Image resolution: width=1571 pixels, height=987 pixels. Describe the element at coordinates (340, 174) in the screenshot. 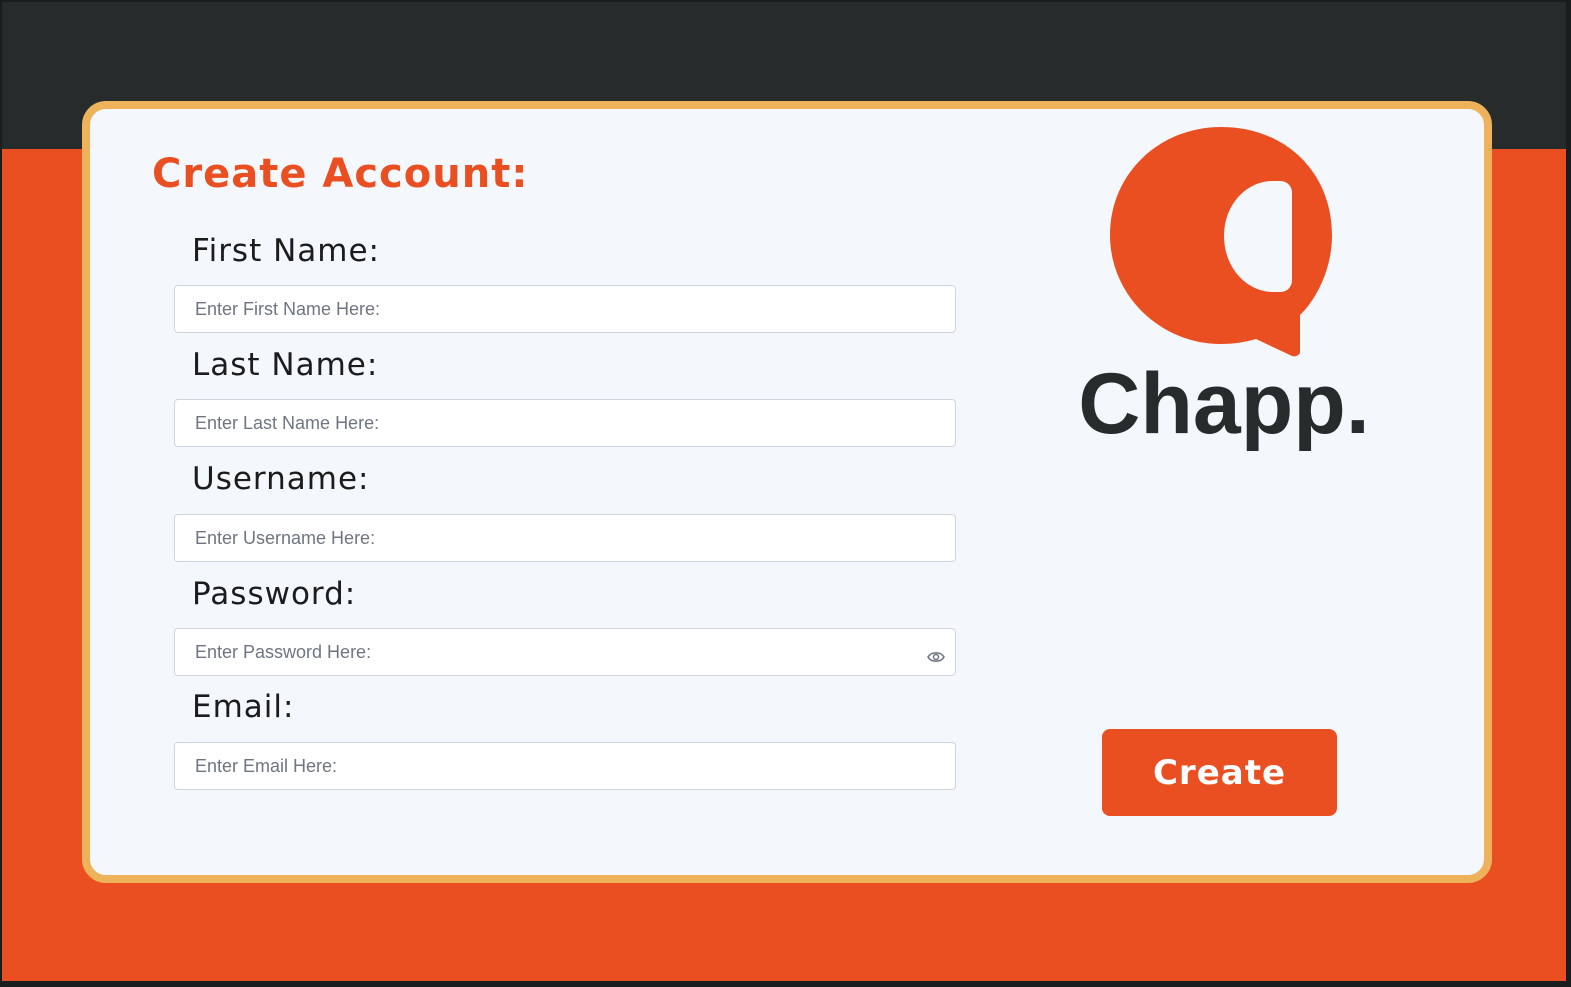

I see `page-title: Create Account:` at that location.